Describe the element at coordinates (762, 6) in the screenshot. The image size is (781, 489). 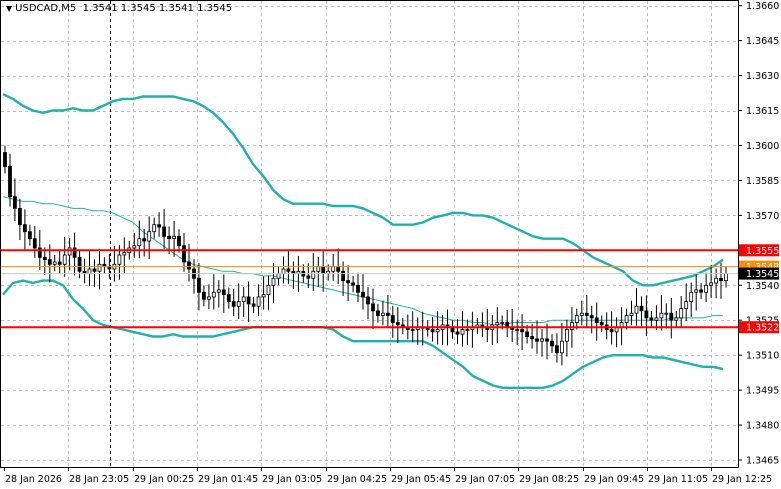
I see `price-tick-label: 1.3660` at that location.